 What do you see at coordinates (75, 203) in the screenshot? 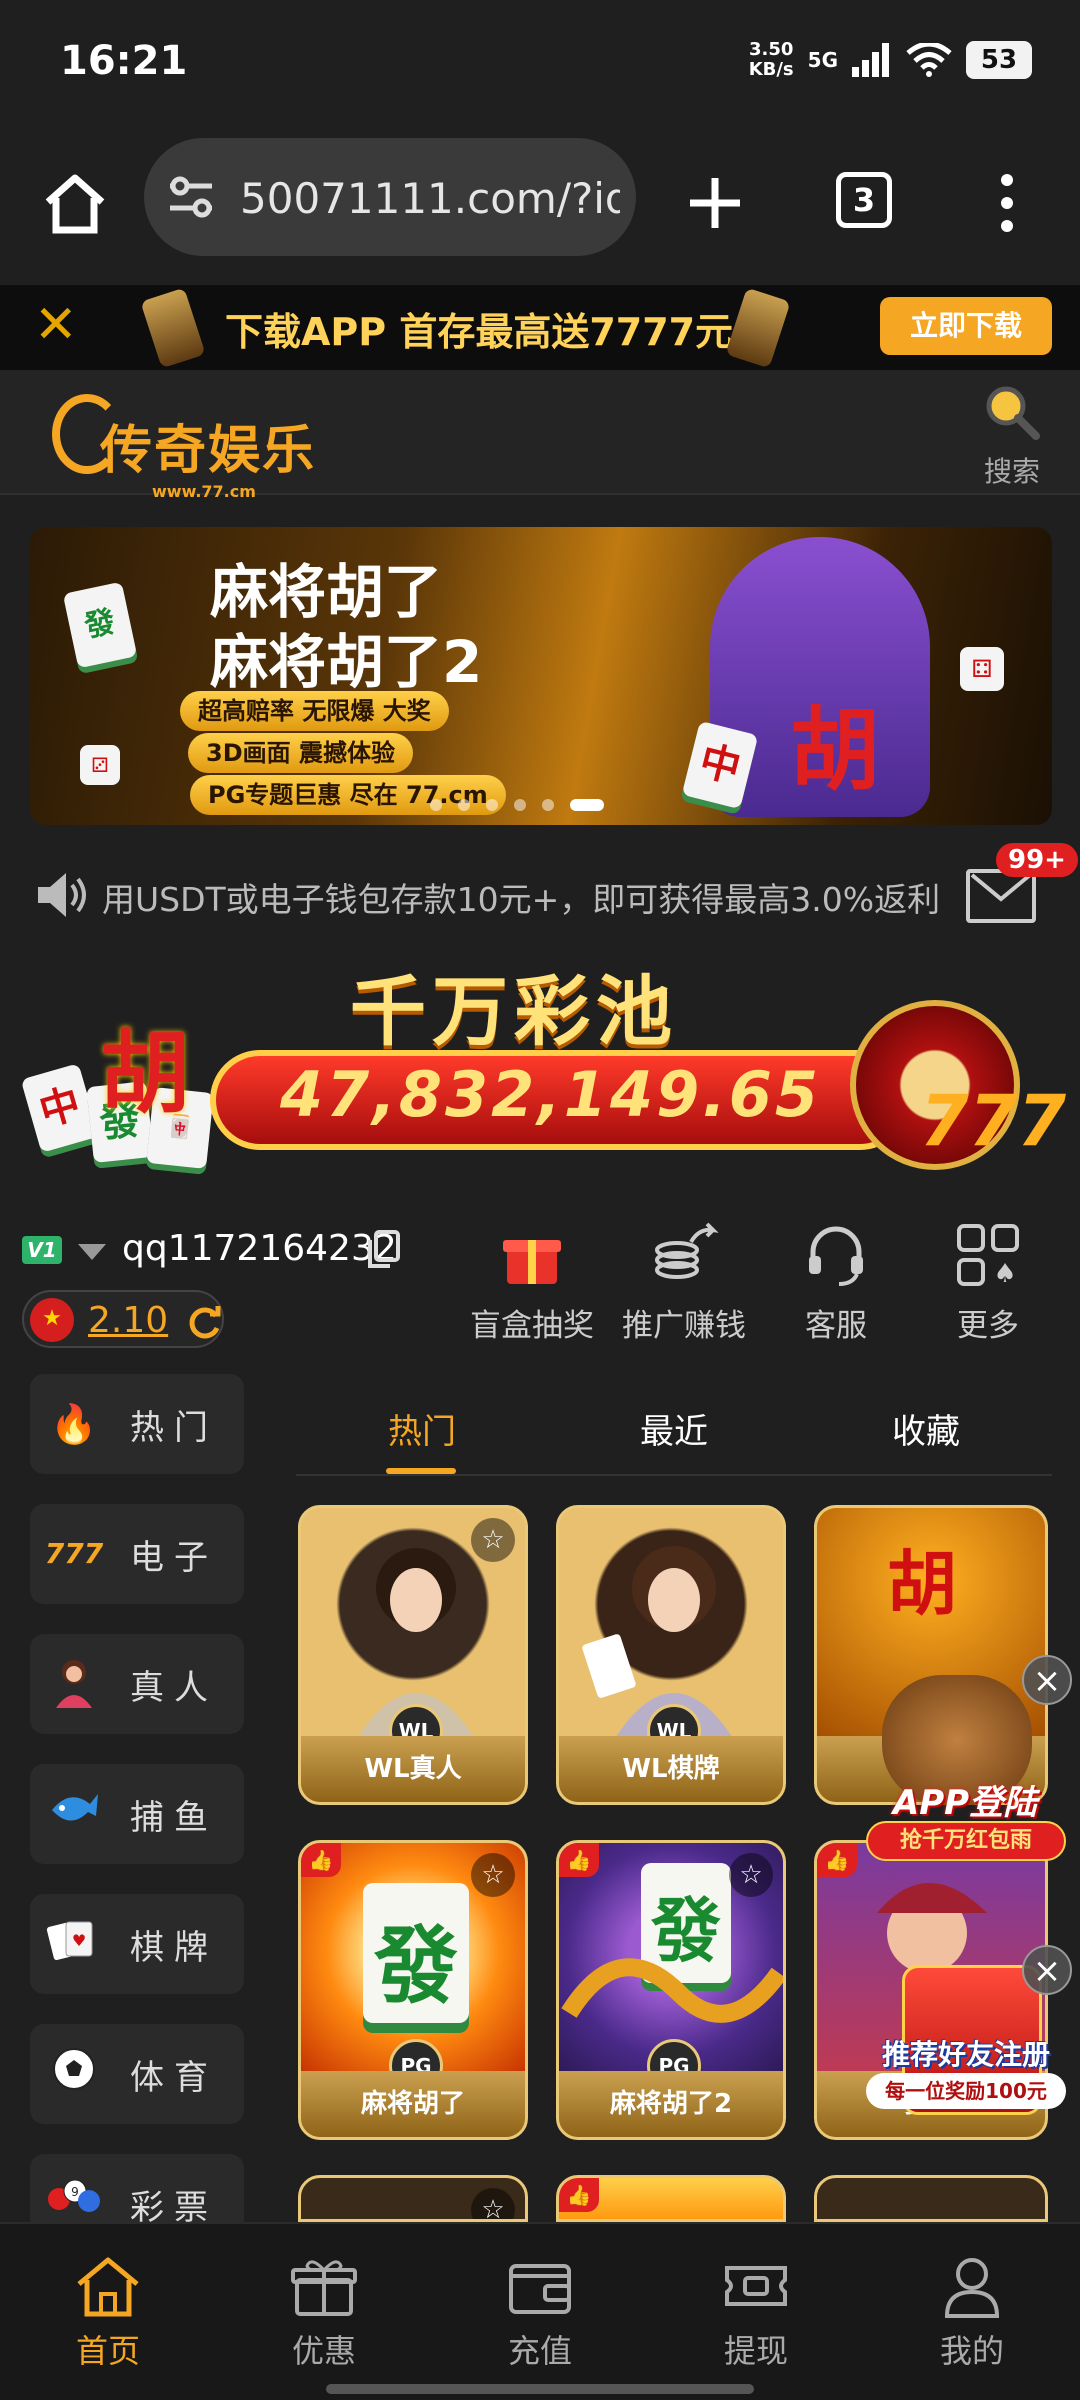
I see `browser-home-icon` at bounding box center [75, 203].